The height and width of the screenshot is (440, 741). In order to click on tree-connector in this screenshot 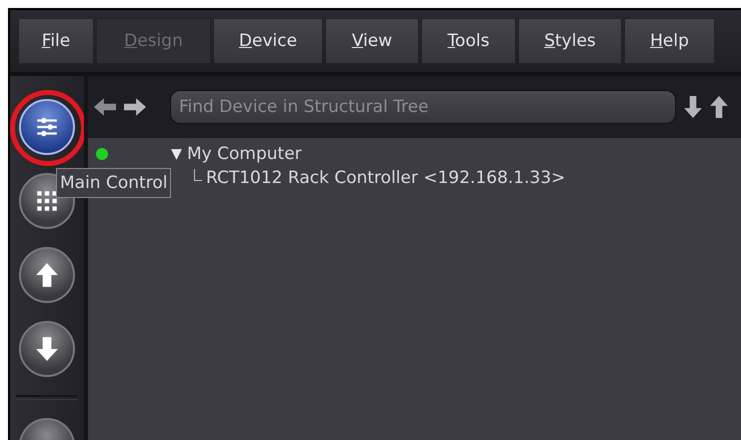, I will do `click(198, 175)`.